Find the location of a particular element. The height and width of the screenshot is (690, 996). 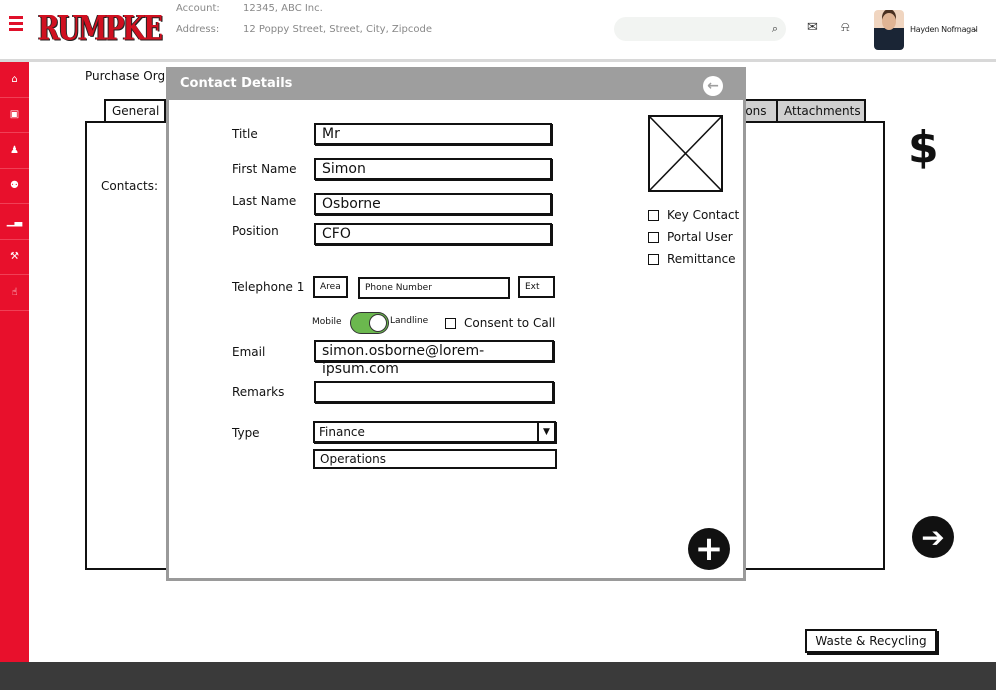

type-label: Type is located at coordinates (246, 433).